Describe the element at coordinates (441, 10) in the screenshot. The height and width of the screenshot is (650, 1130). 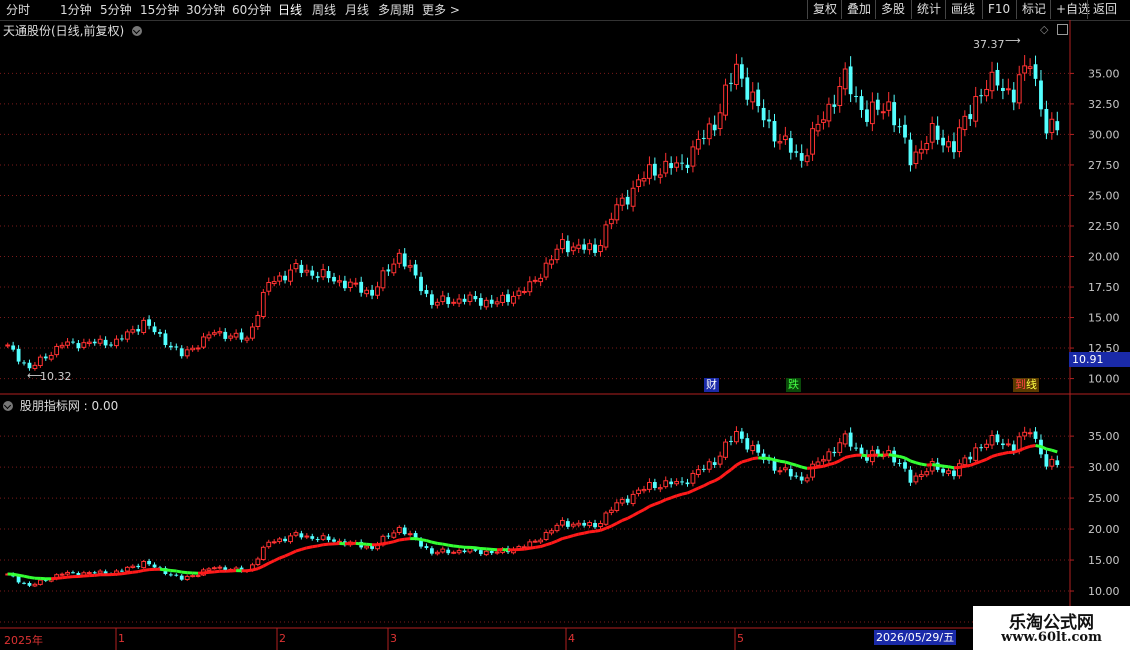
I see `tab-more: 更多 >` at that location.